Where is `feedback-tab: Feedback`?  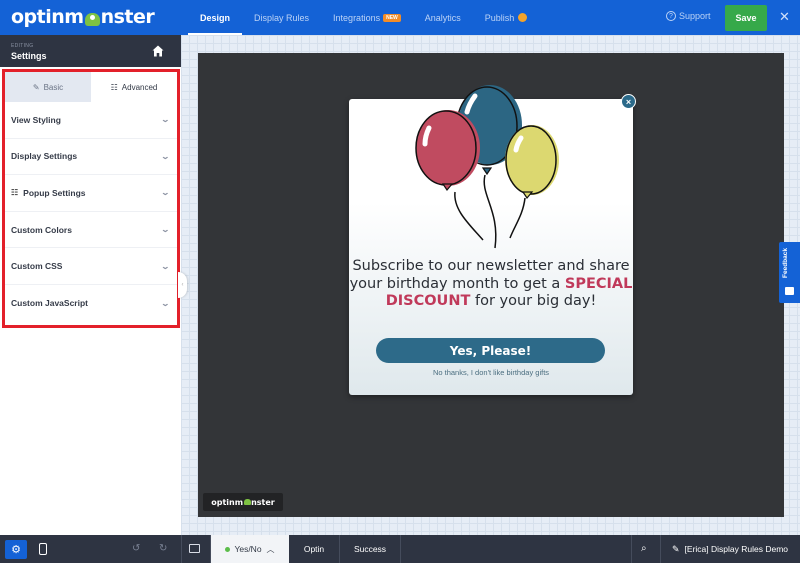
feedback-tab: Feedback is located at coordinates (789, 272).